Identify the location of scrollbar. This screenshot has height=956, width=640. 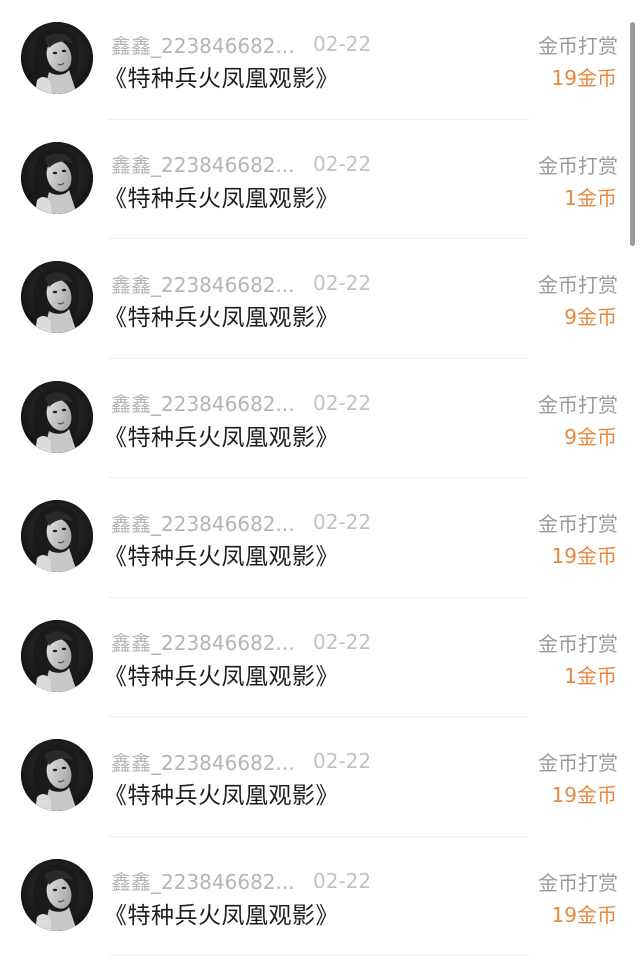
(632, 134).